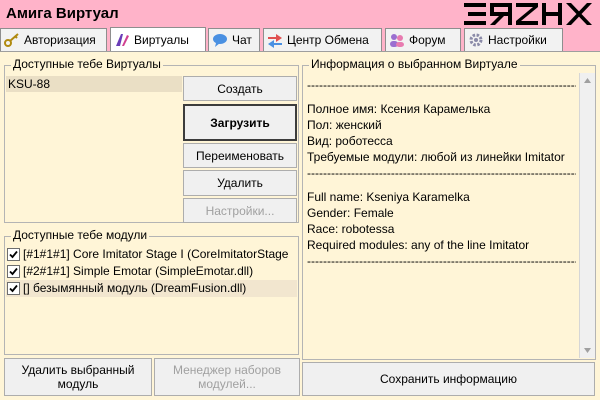  Describe the element at coordinates (161, 40) in the screenshot. I see `tab-virtuals-label: Виртуалы` at that location.